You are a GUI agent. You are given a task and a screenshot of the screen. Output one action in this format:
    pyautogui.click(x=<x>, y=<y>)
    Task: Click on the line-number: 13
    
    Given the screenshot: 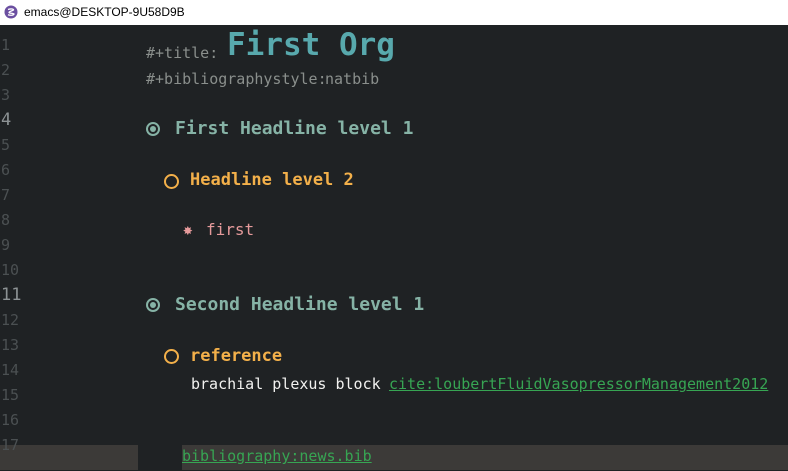 What is the action you would take?
    pyautogui.click(x=10, y=345)
    